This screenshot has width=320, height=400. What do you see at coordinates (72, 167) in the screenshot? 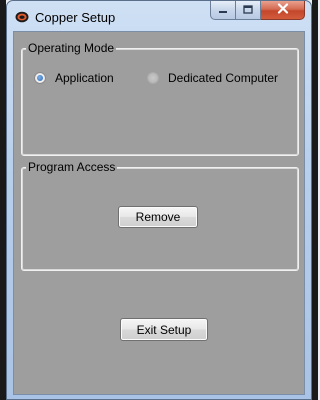
I see `program-access-legend: Program Access` at bounding box center [72, 167].